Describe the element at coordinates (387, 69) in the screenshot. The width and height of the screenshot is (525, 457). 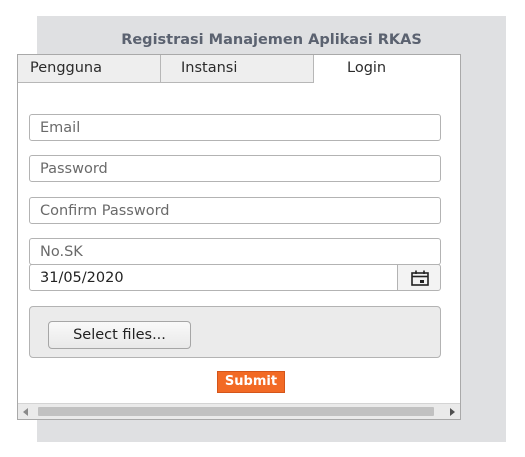
I see `tab-login: Login` at that location.